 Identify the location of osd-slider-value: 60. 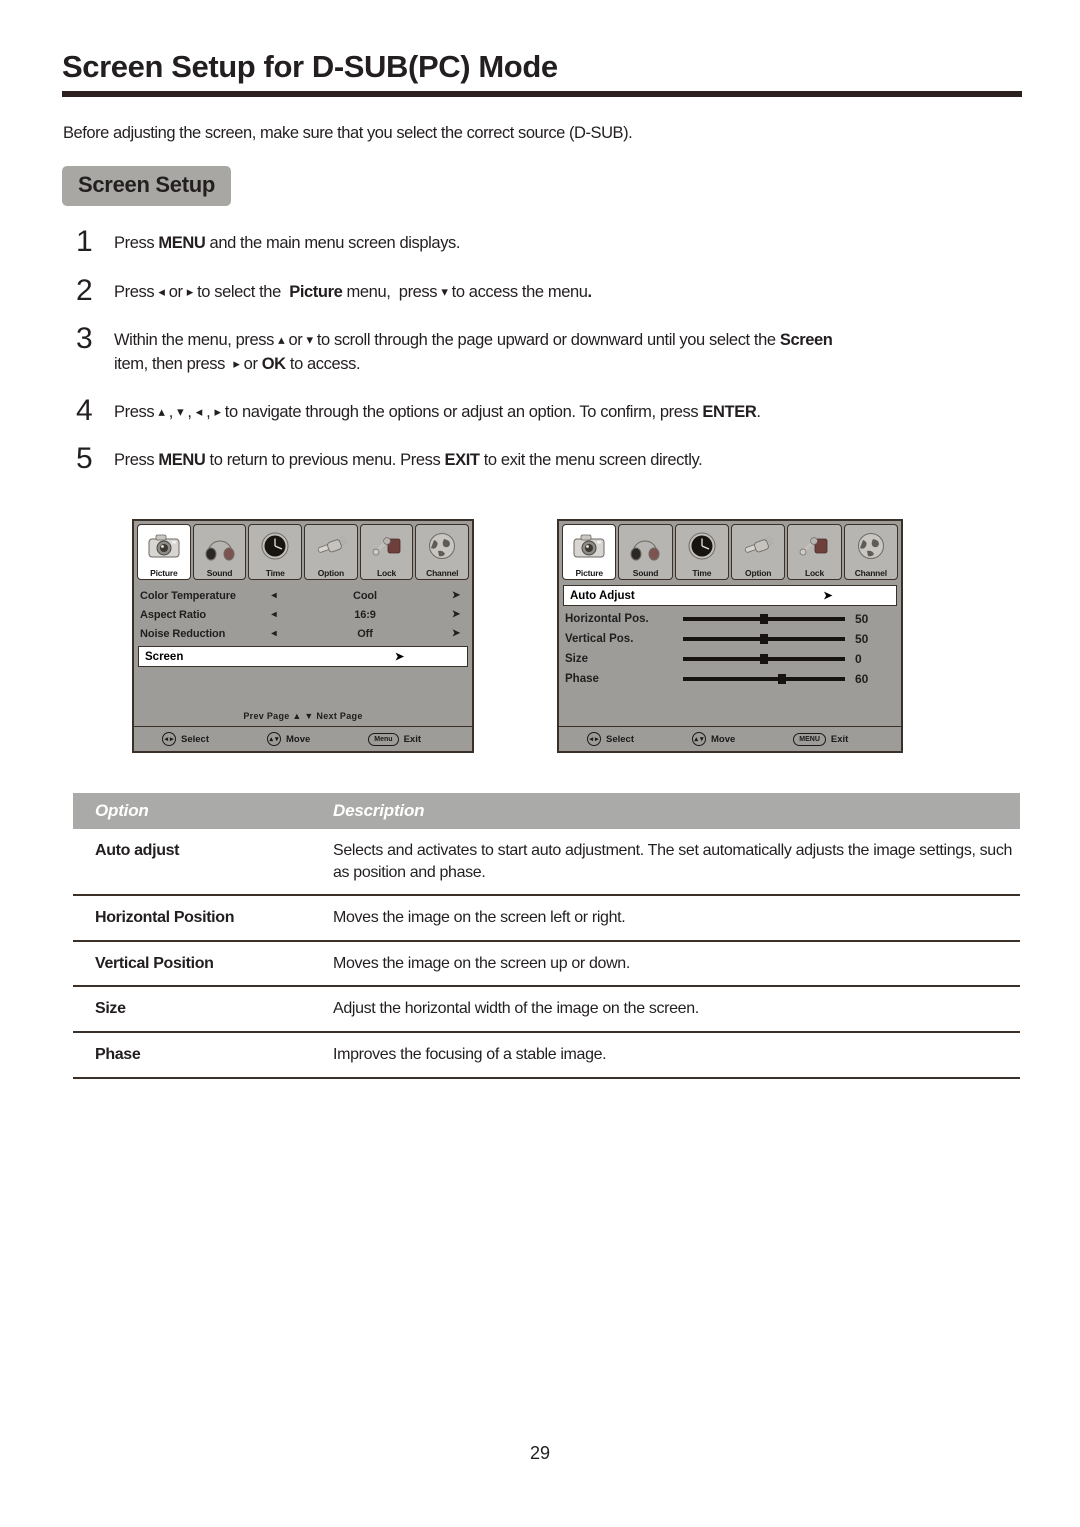
(862, 679).